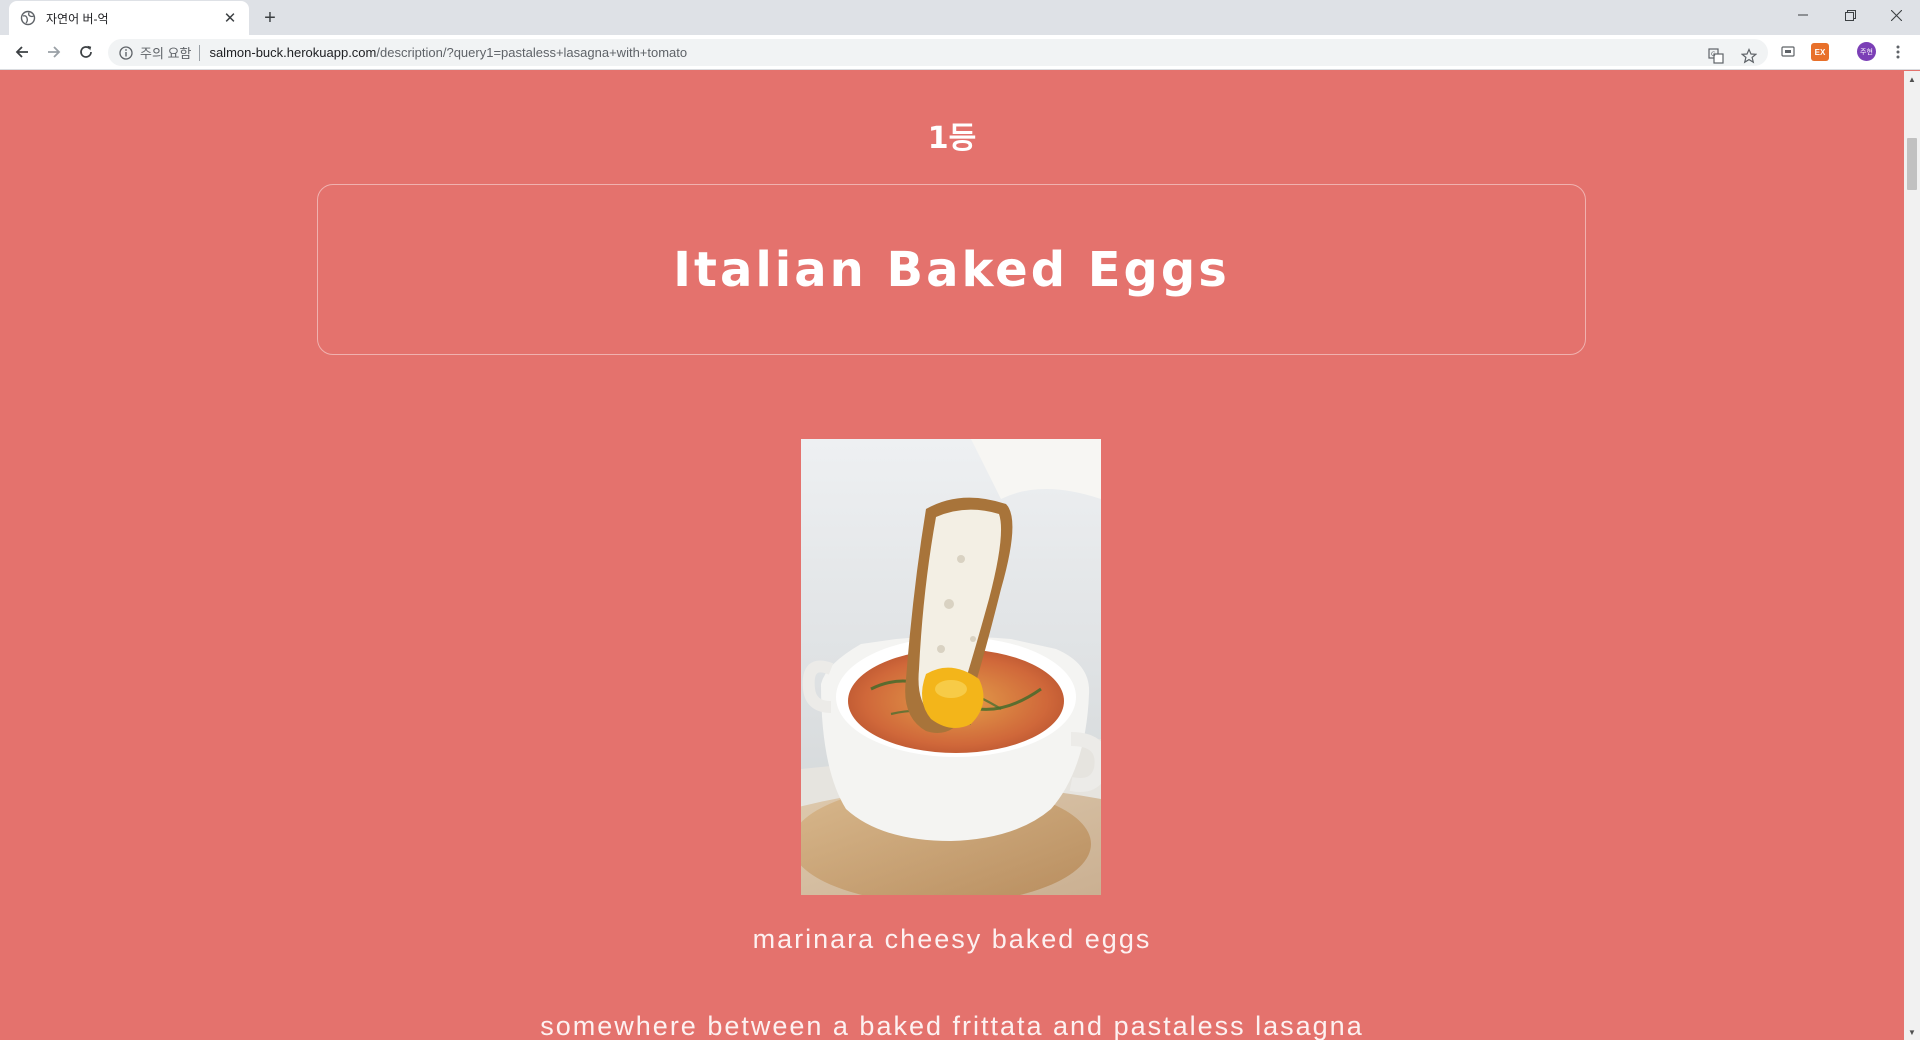 The height and width of the screenshot is (1040, 1920). Describe the element at coordinates (1912, 79) in the screenshot. I see `scroll-up-icon: ▲` at that location.